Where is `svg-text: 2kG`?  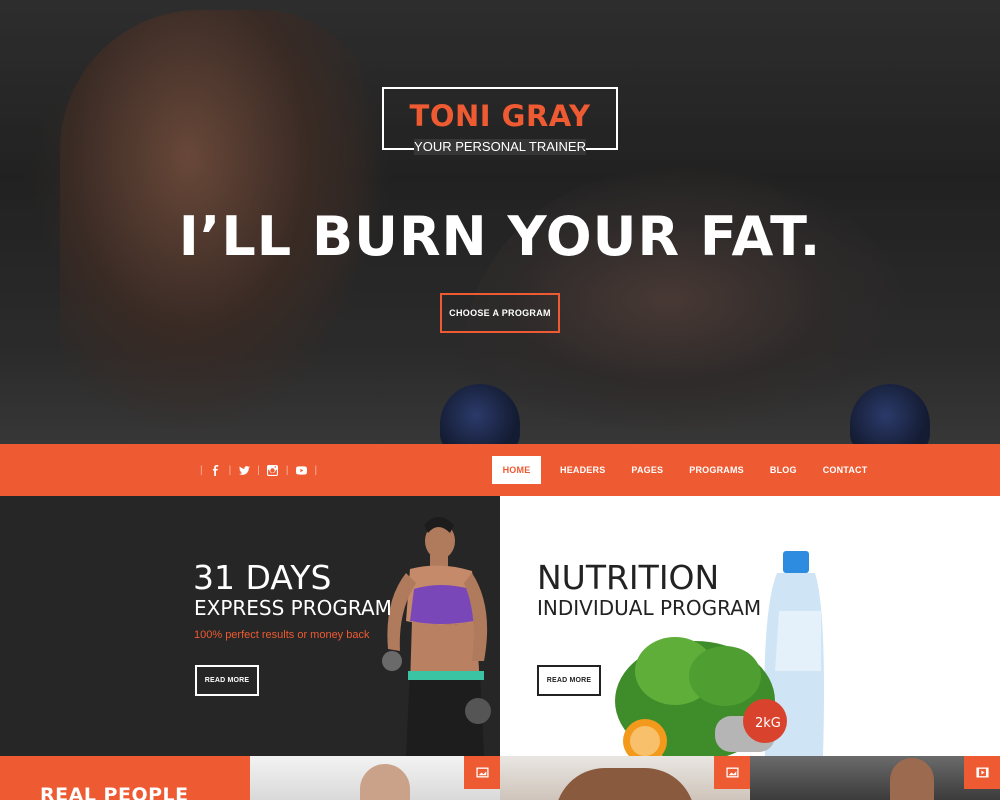
svg-text: 2kG is located at coordinates (768, 723).